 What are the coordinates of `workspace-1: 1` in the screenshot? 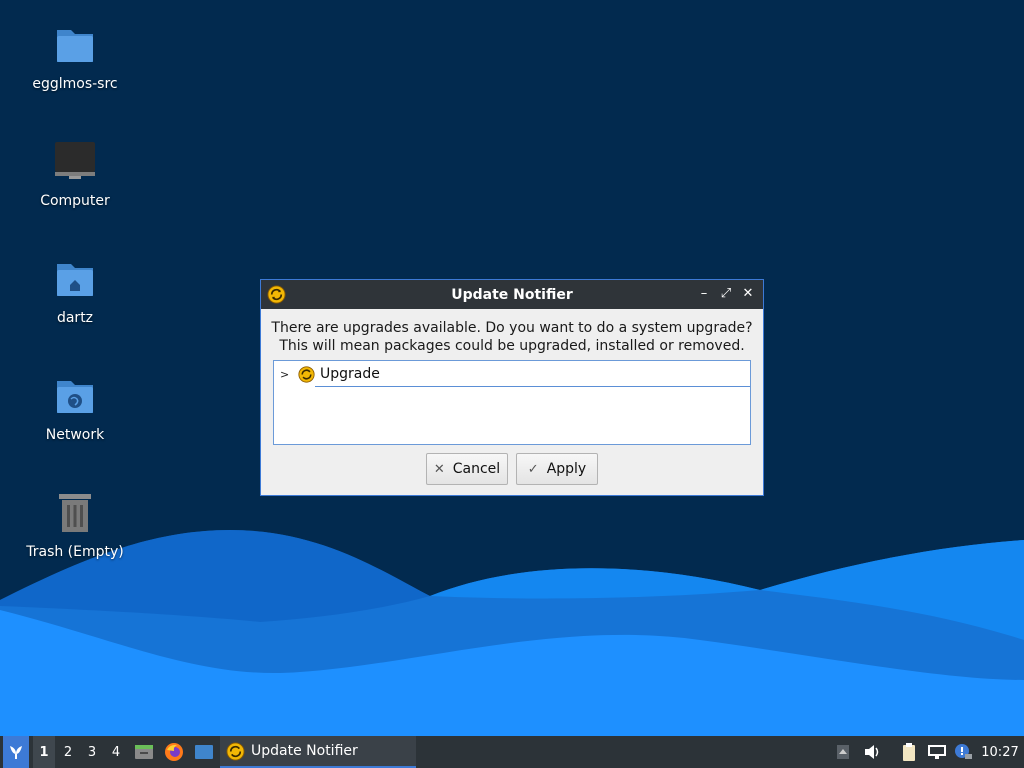 It's located at (44, 752).